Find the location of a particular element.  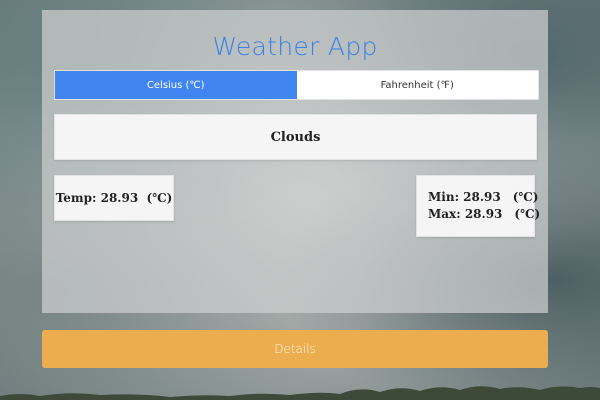

min-temperature: Min: 28.93 is located at coordinates (464, 197).